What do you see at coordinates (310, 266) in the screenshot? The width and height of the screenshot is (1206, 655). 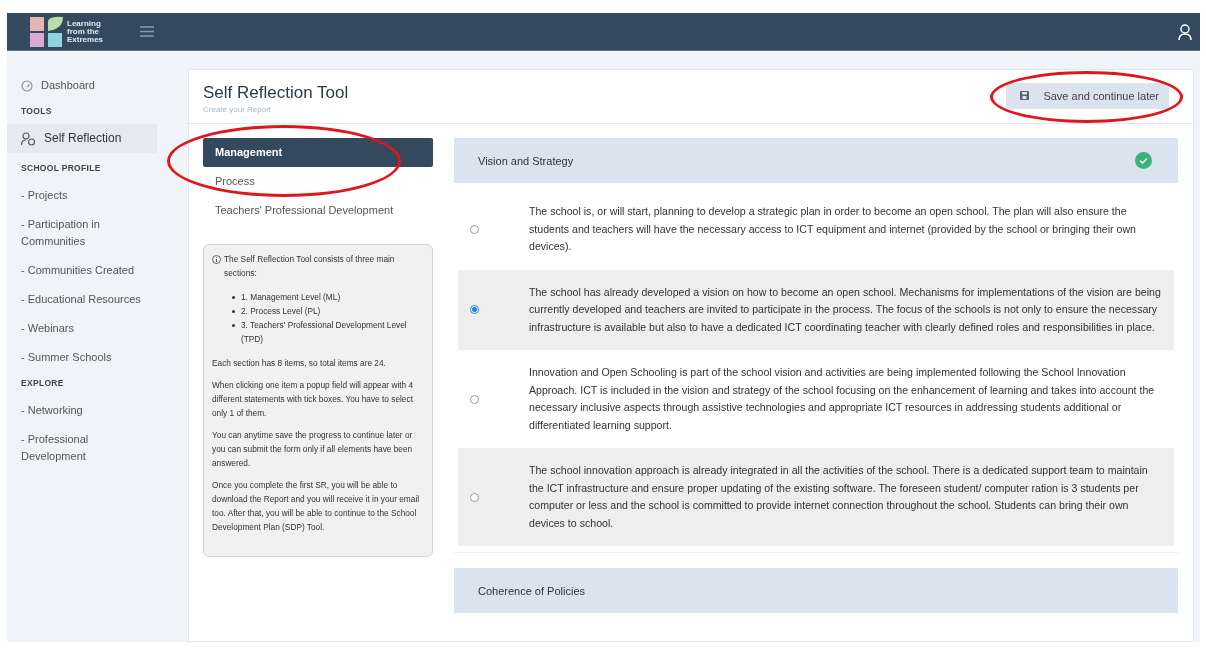 I see `info-text: The Self Reflection Tool consists of three main sections:` at bounding box center [310, 266].